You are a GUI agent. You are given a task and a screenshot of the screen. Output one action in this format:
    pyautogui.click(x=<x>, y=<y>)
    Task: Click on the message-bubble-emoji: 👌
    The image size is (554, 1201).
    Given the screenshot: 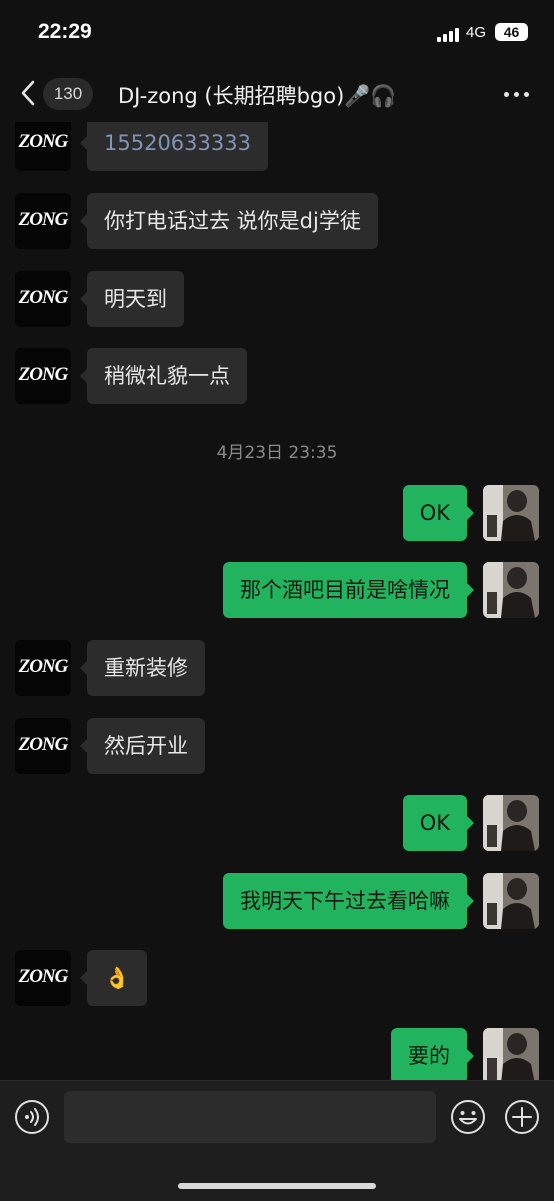 What is the action you would take?
    pyautogui.click(x=113, y=978)
    